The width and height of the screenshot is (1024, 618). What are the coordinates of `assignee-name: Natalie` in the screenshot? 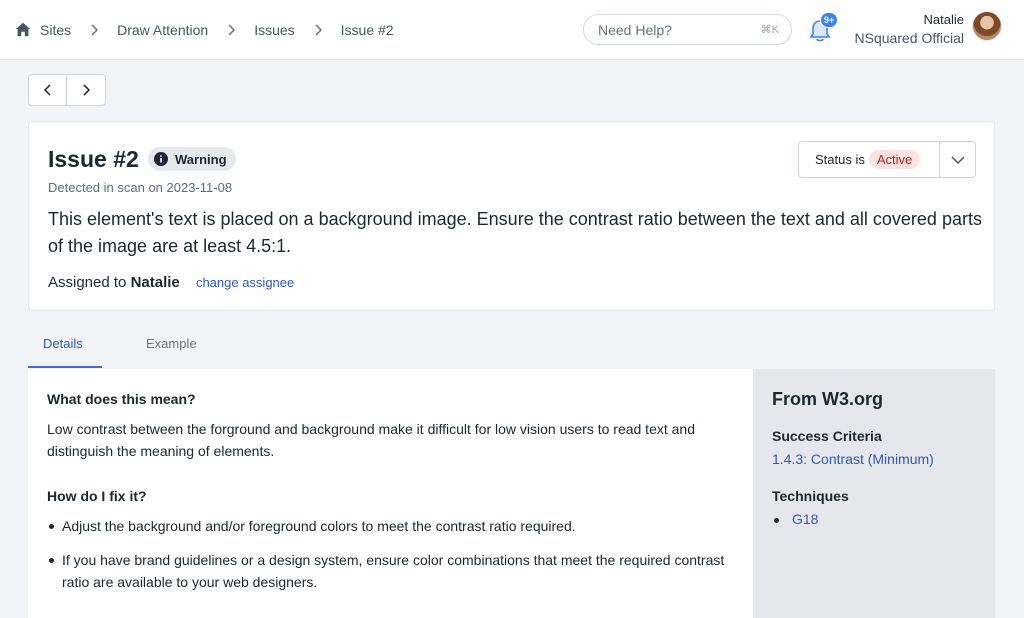 It's located at (155, 282).